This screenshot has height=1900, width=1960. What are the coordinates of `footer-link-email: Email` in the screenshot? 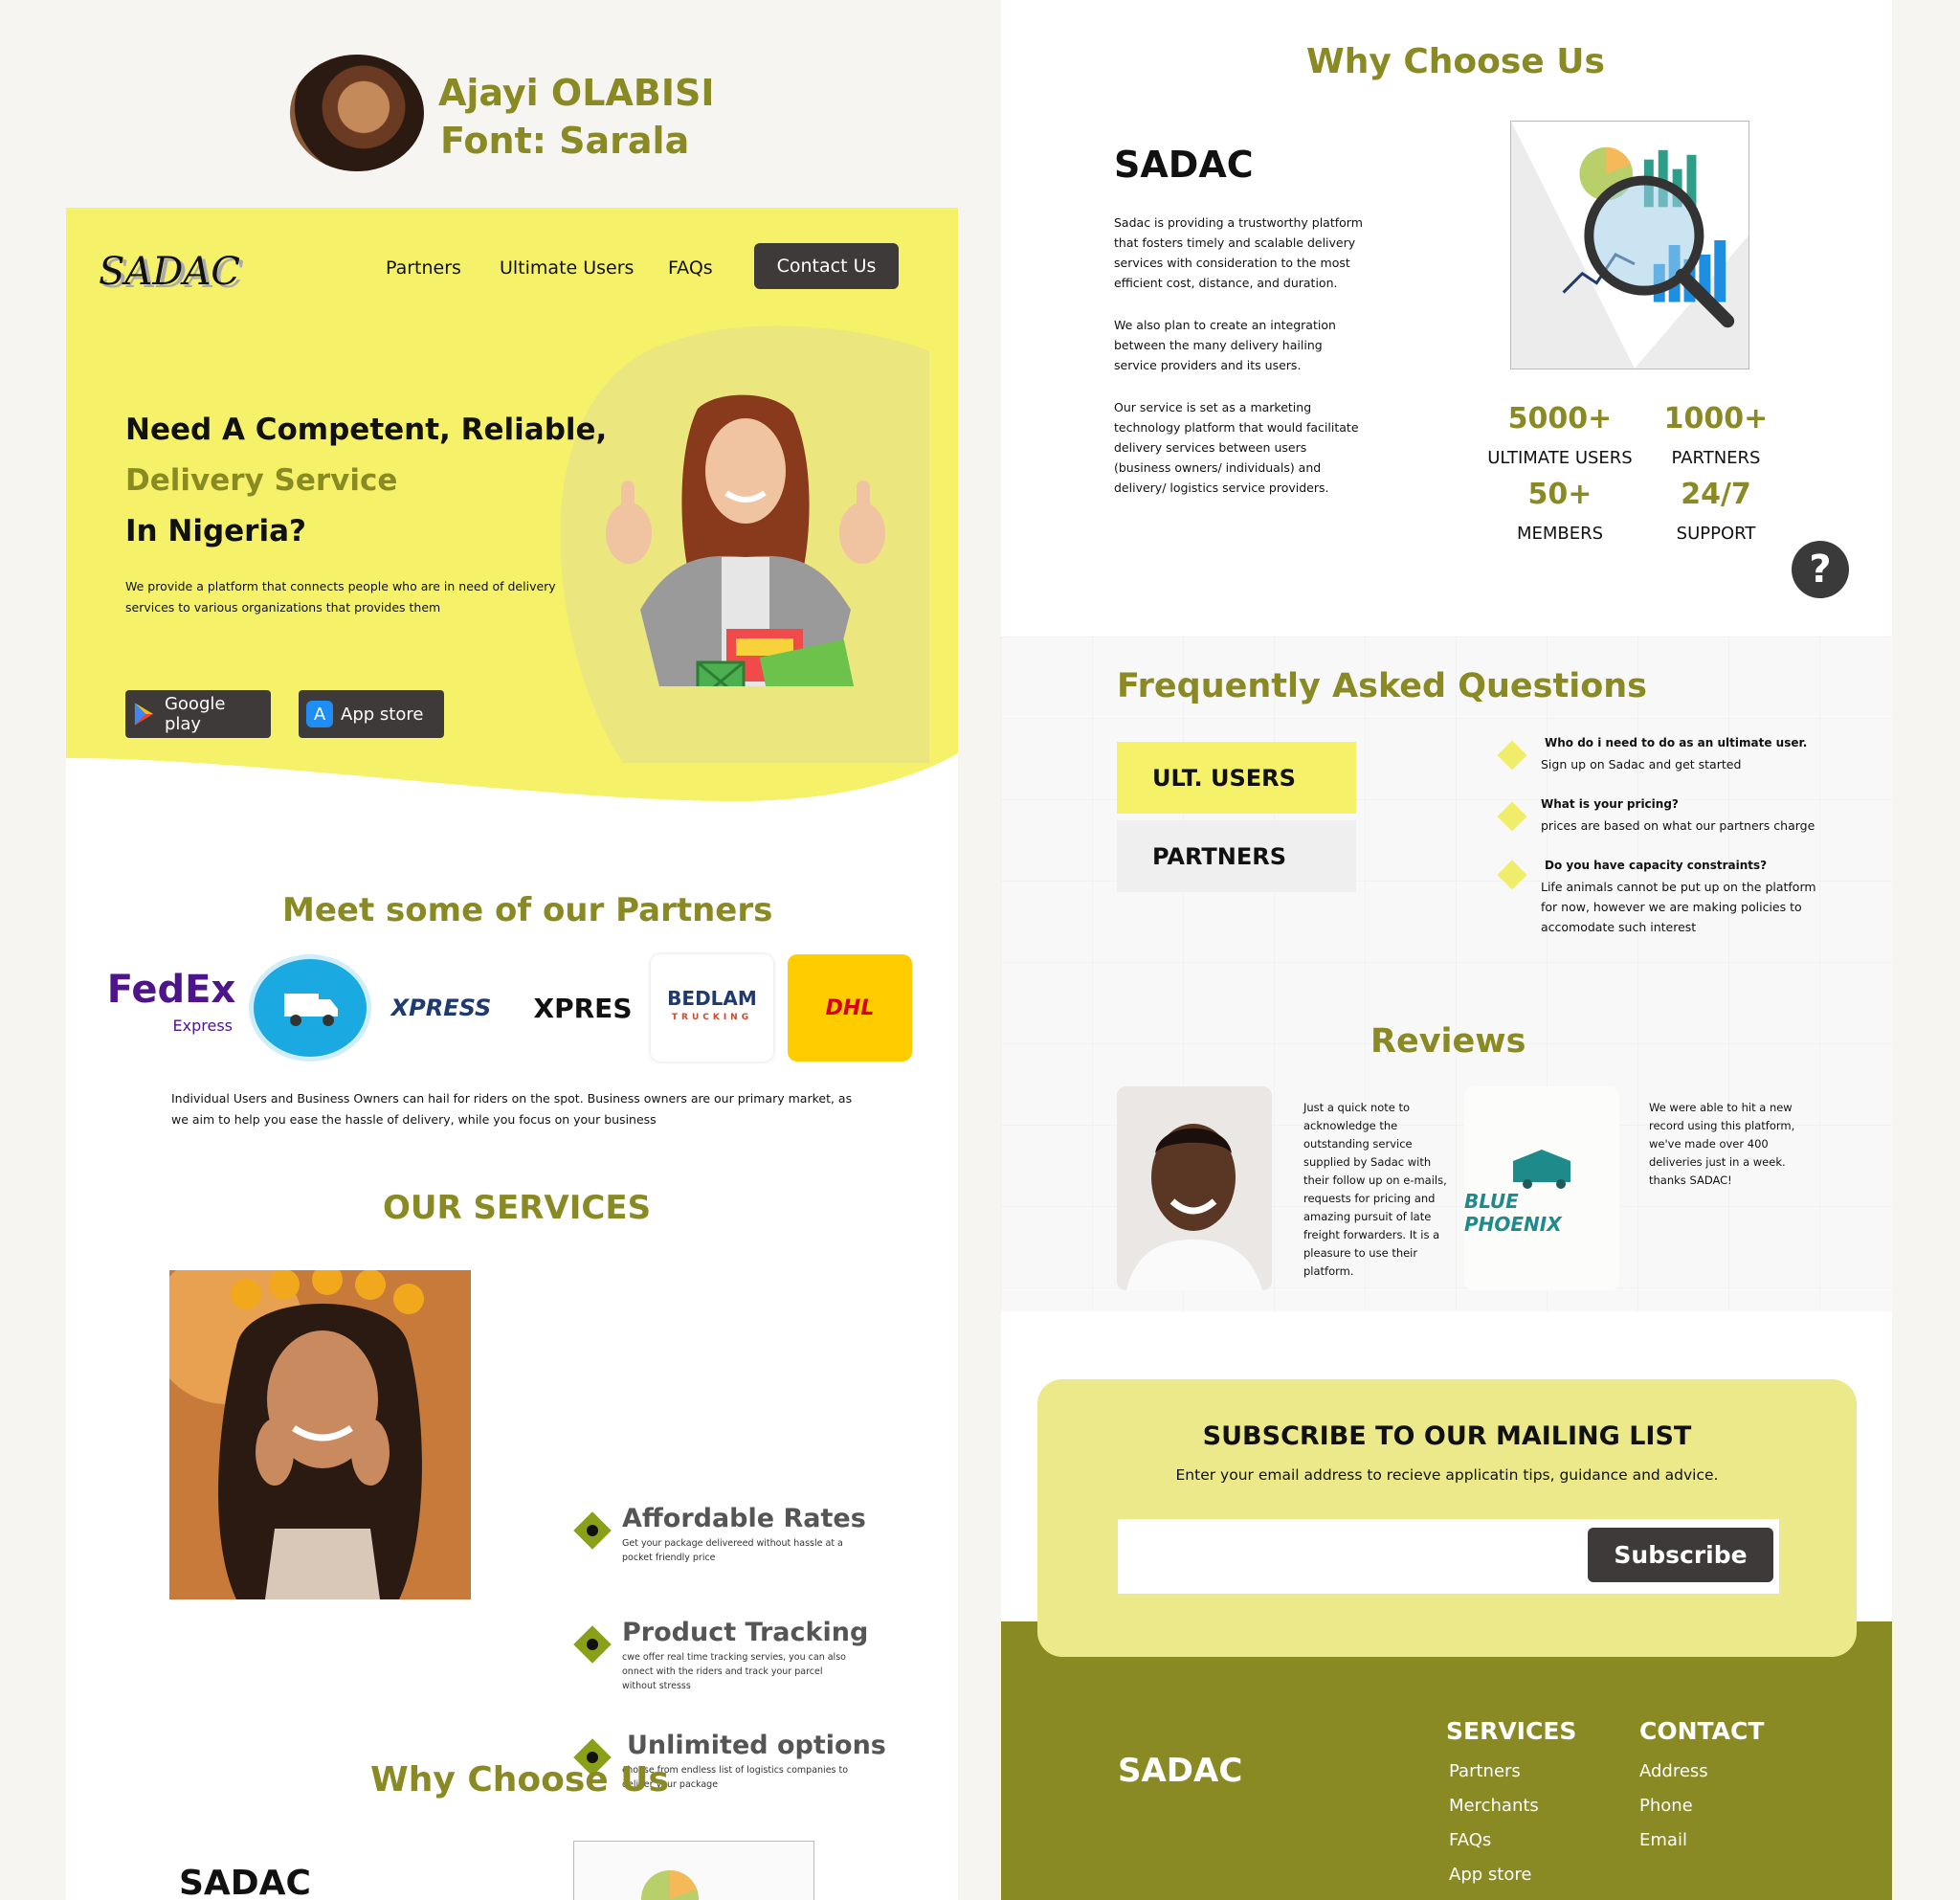 It's located at (1663, 1840).